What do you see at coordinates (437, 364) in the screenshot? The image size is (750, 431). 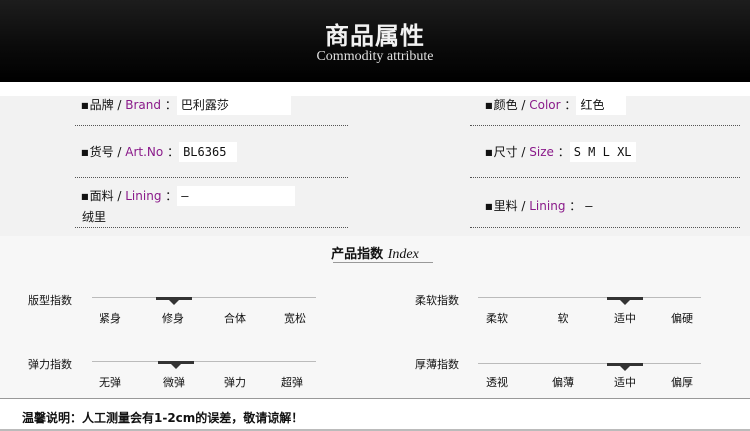 I see `index-label: 厚薄指数` at bounding box center [437, 364].